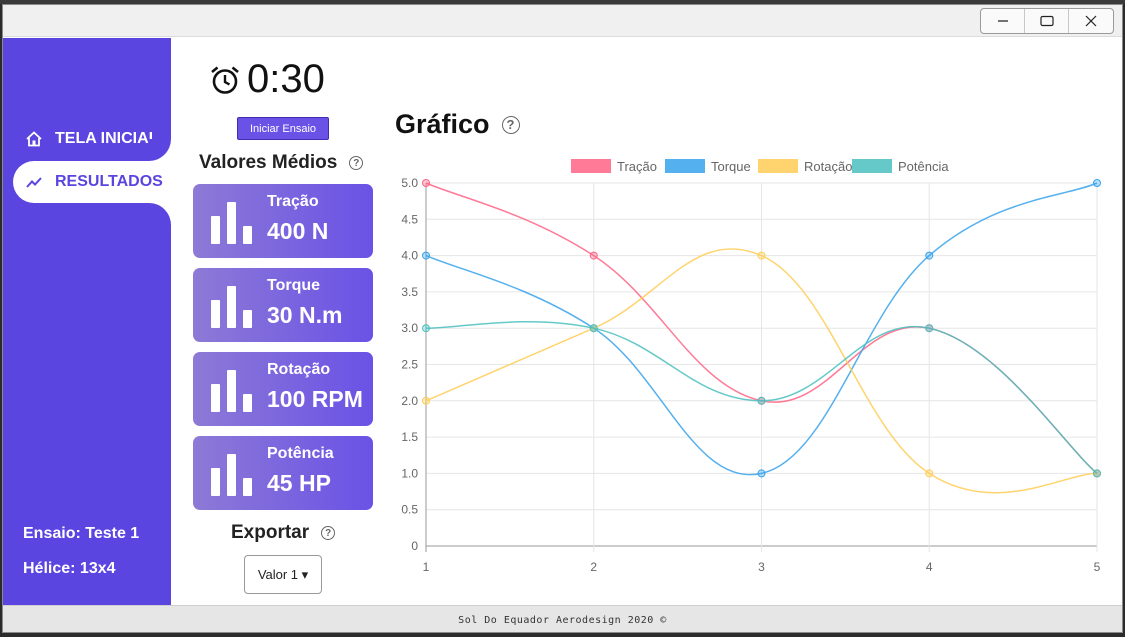 Image resolution: width=1125 pixels, height=637 pixels. I want to click on x-tick-label: 3, so click(761, 567).